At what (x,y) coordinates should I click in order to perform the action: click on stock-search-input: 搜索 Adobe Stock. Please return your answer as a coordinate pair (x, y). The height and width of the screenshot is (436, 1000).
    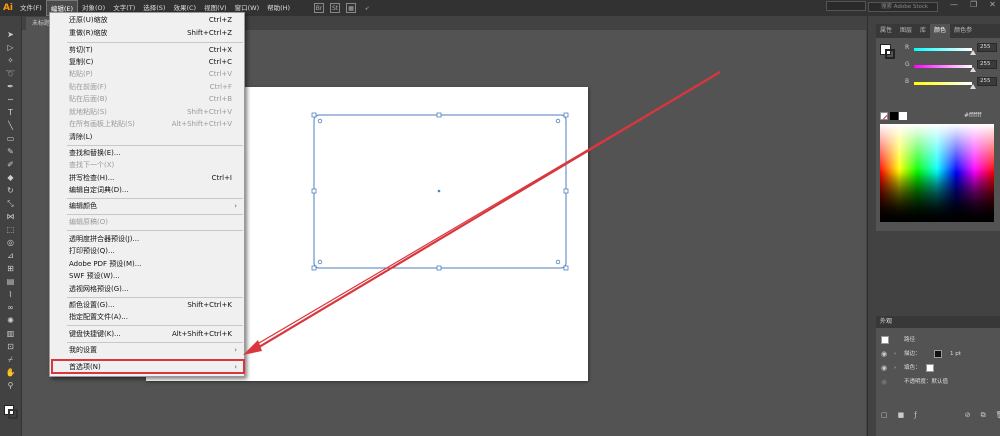
    Looking at the image, I should click on (903, 7).